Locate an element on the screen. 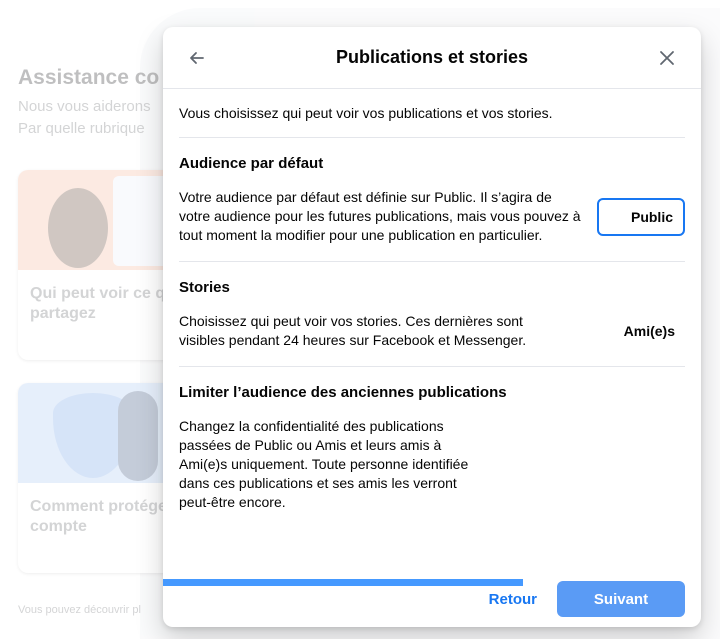  close-button is located at coordinates (667, 58).